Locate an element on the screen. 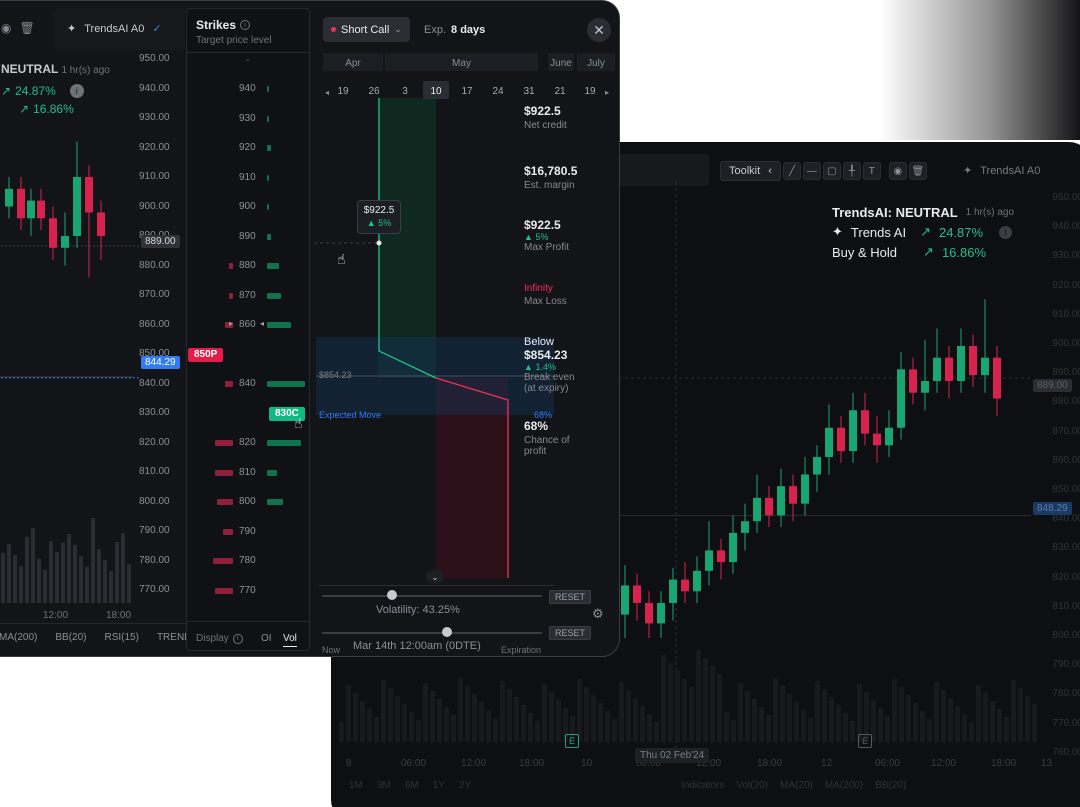  time-reset-button: RESET is located at coordinates (570, 633).